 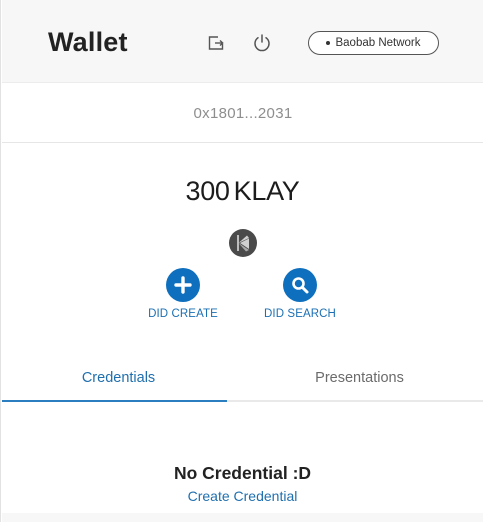 What do you see at coordinates (242, 473) in the screenshot?
I see `empty-state-title: No Credential :D` at bounding box center [242, 473].